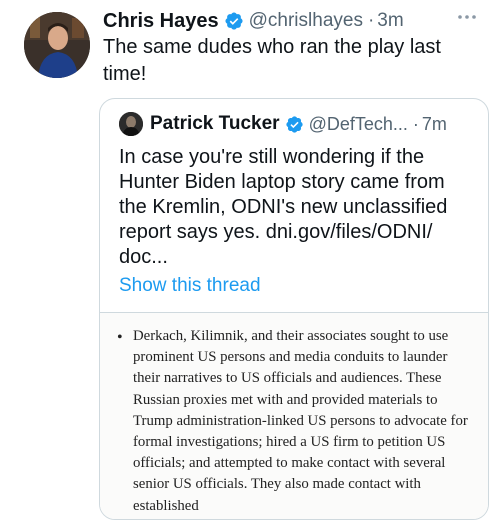 Image resolution: width=500 pixels, height=520 pixels. I want to click on quoted-author-name: Patrick Tucker, so click(215, 124).